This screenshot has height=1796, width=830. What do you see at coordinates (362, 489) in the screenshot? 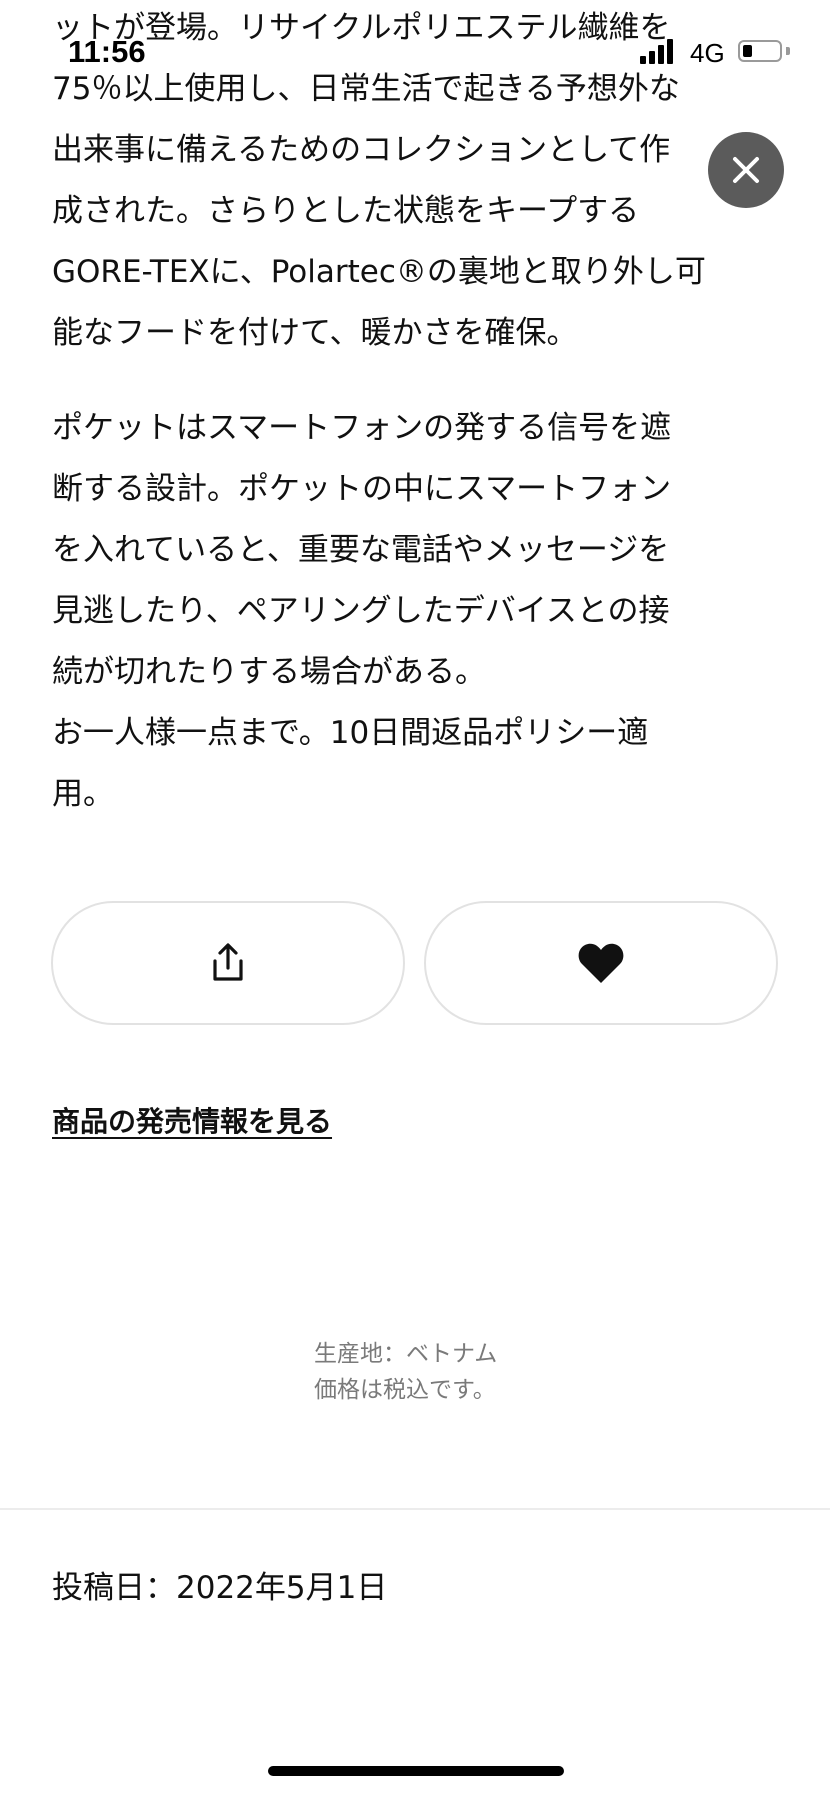
I see `description-line: 断する設計。ポケットの中にスマートフォン` at bounding box center [362, 489].